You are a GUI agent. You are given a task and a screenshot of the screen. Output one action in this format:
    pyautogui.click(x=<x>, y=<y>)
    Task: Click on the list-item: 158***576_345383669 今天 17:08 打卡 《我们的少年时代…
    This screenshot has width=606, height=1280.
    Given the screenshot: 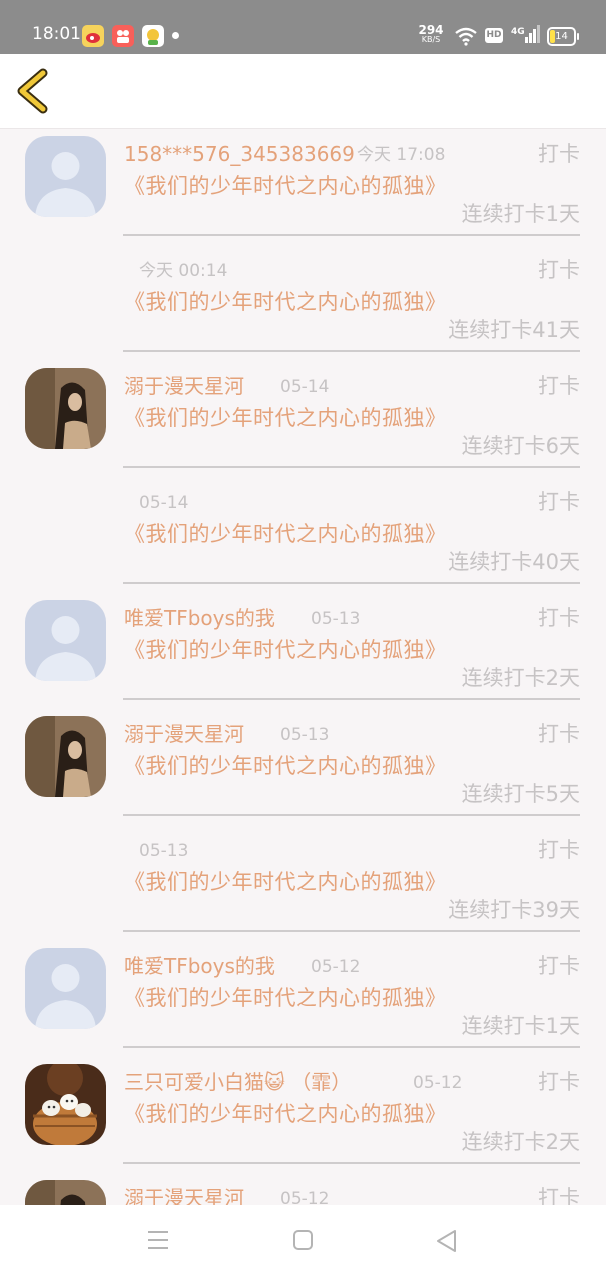 What is the action you would take?
    pyautogui.click(x=303, y=186)
    